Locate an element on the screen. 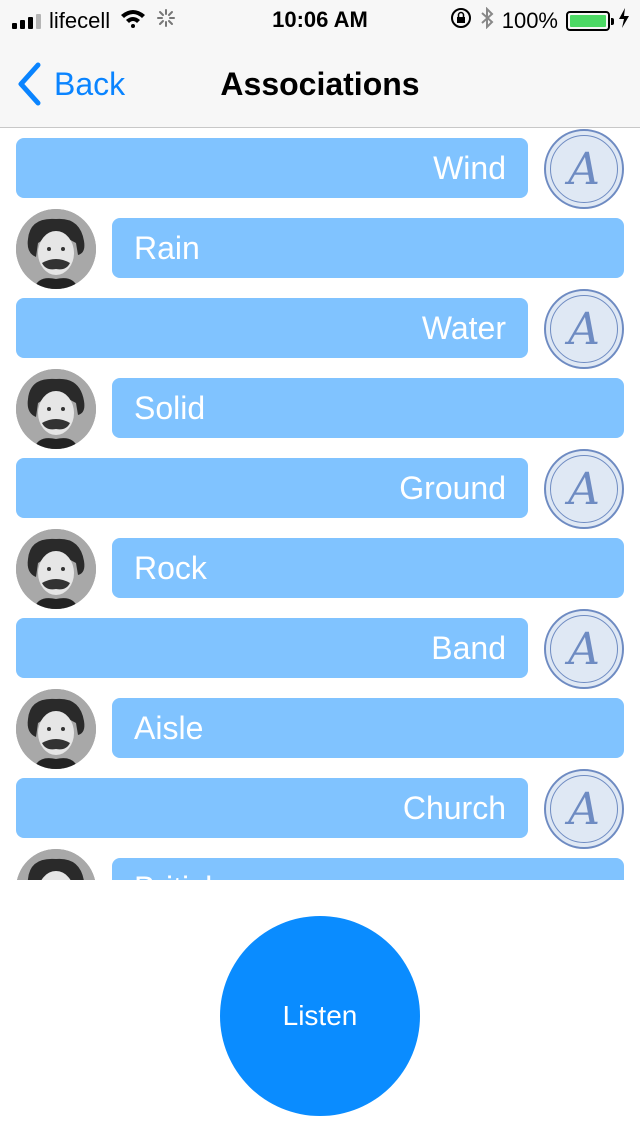  charging-icon is located at coordinates (624, 21).